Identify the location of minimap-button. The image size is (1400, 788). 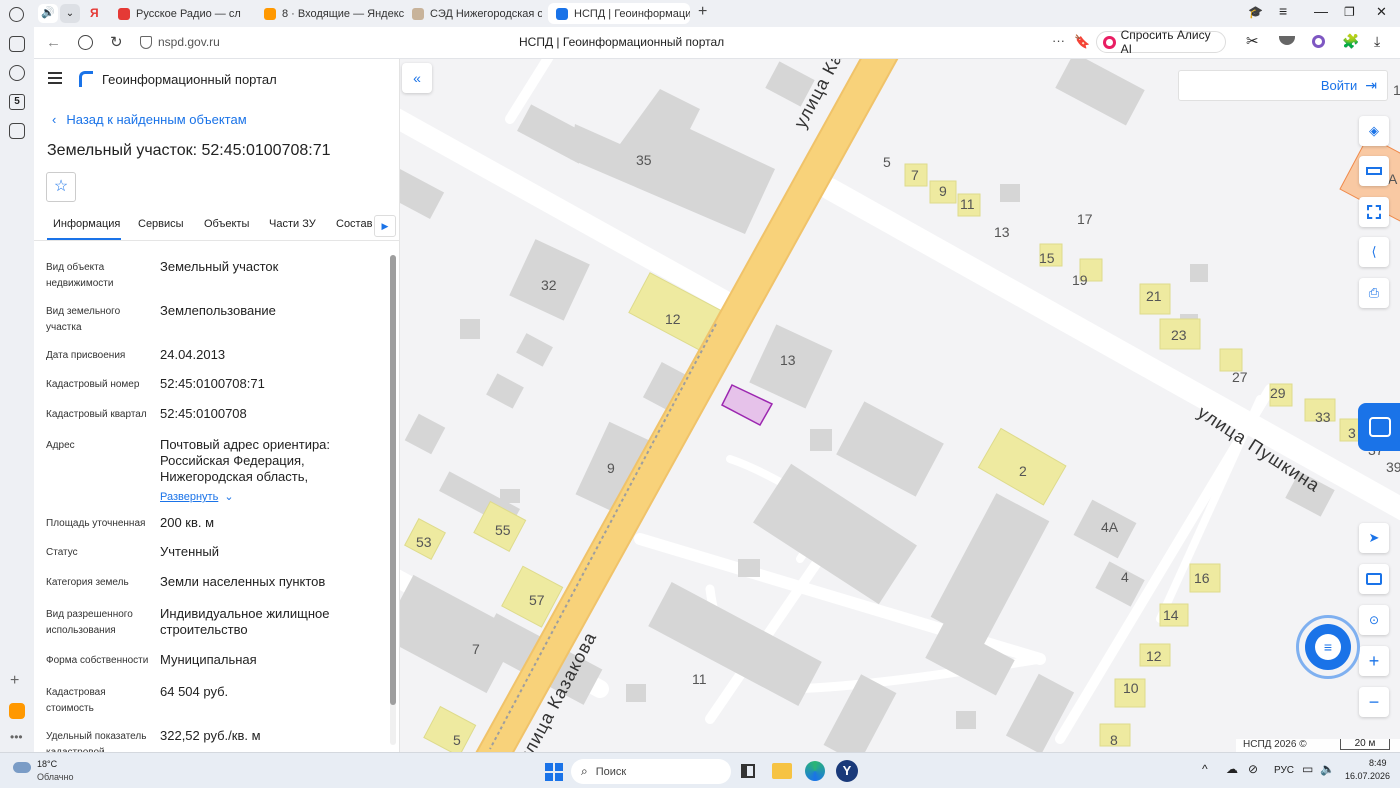
(1374, 579).